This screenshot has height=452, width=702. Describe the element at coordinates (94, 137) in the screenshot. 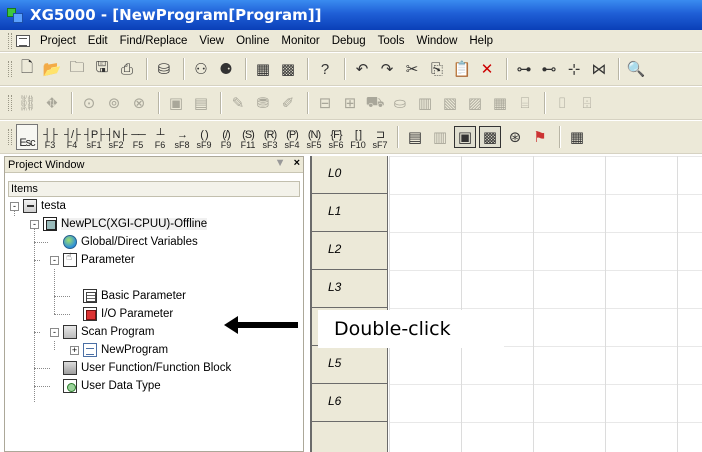

I see `contact-p-button: ┤P├ sF1` at that location.